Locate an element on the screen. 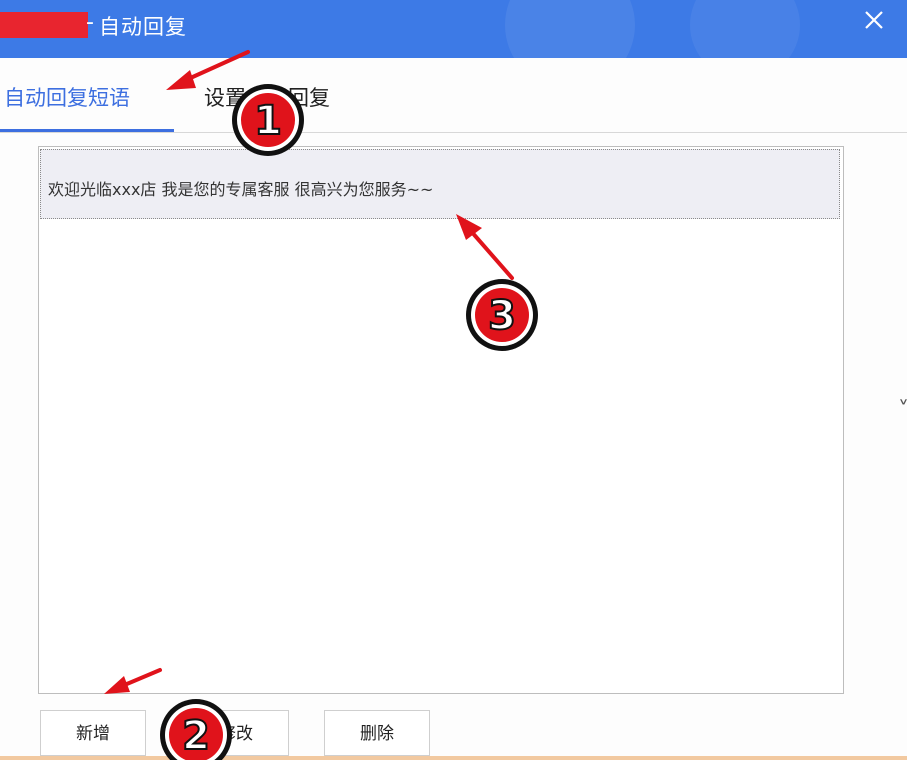 The image size is (907, 760). tab-bar: 自动回复短语 设置自动回复 is located at coordinates (453, 95).